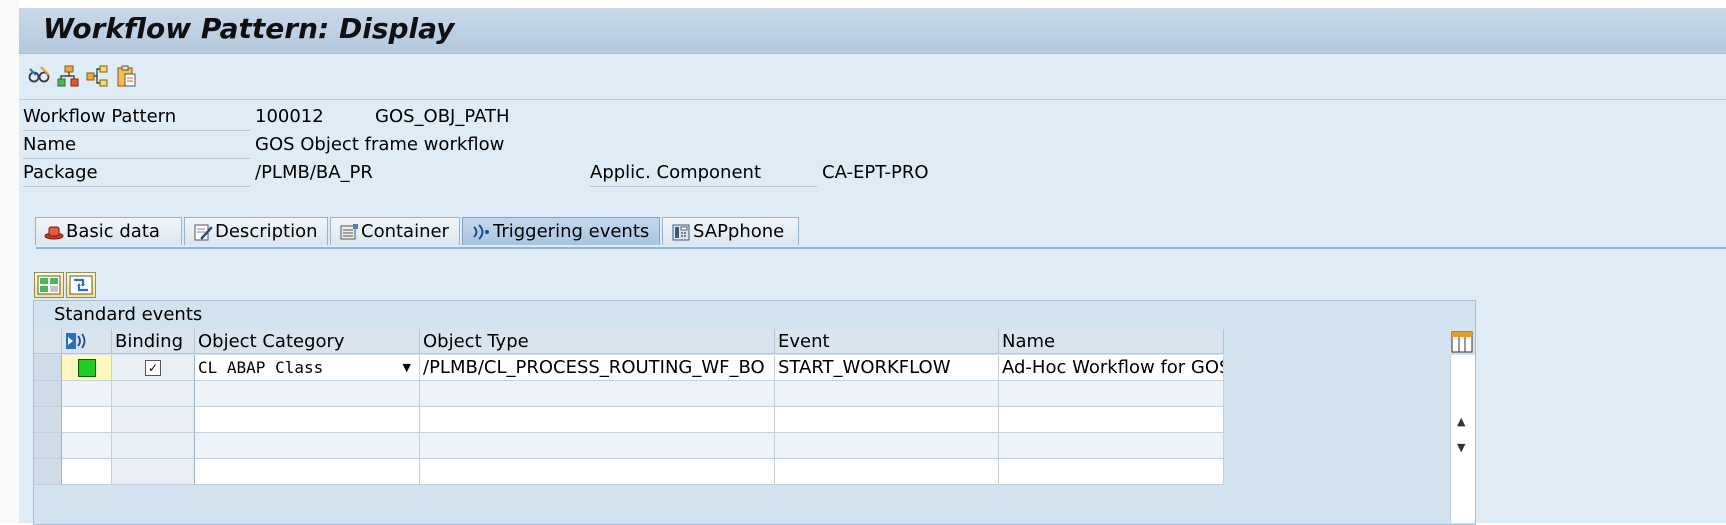 The width and height of the screenshot is (1726, 525). Describe the element at coordinates (681, 232) in the screenshot. I see `phone-icon` at that location.